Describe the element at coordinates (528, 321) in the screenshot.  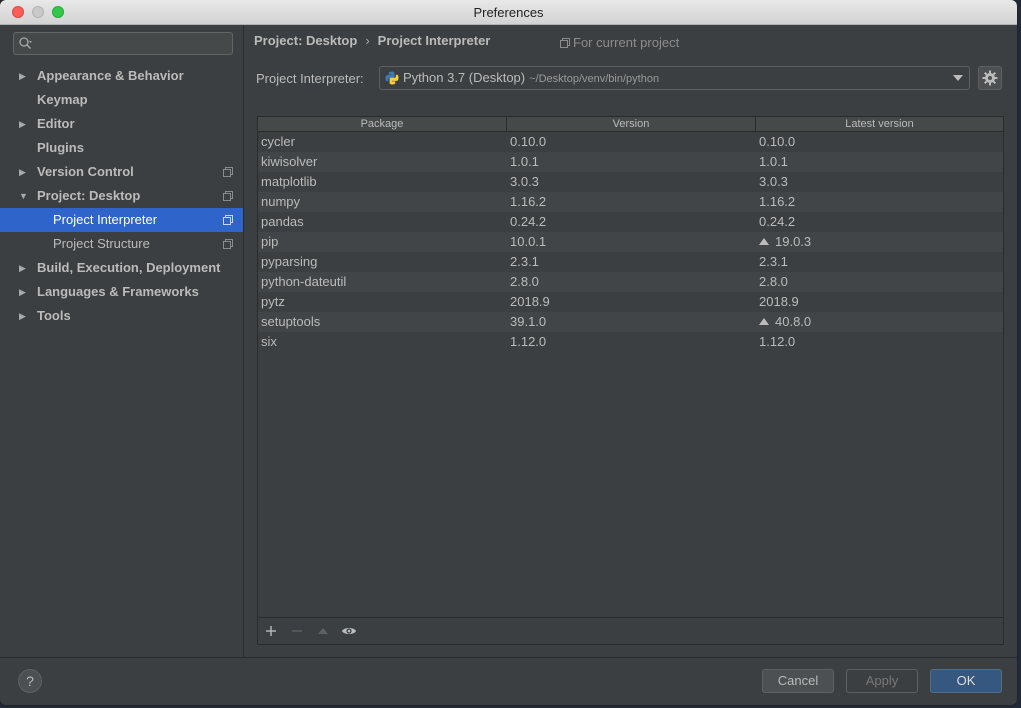
I see `package-version-cell: 39.1.0` at that location.